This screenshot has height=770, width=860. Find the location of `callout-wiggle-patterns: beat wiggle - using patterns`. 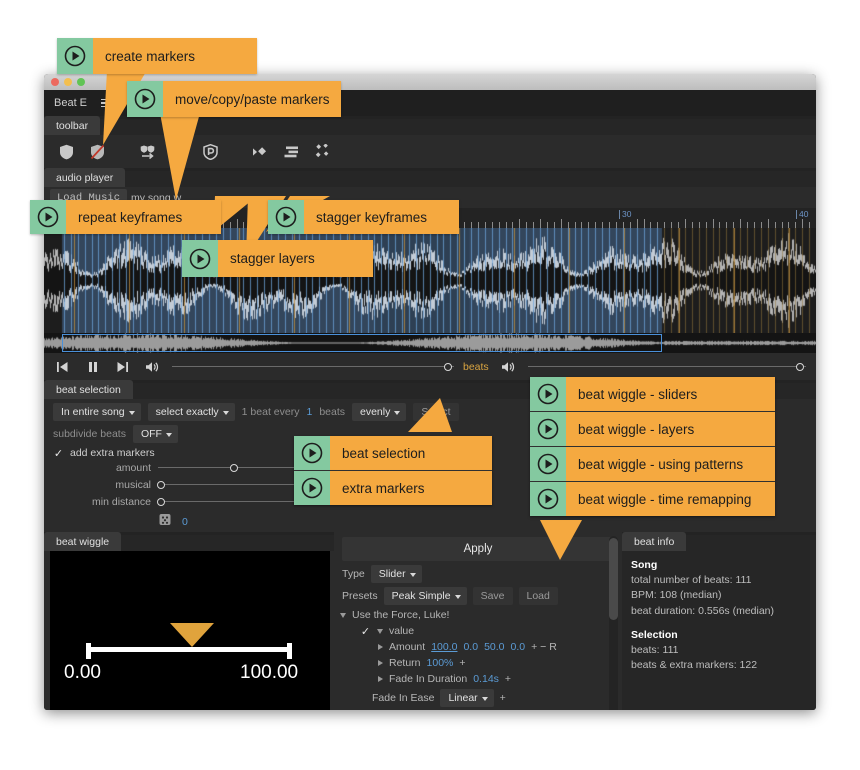

callout-wiggle-patterns: beat wiggle - using patterns is located at coordinates (652, 464).